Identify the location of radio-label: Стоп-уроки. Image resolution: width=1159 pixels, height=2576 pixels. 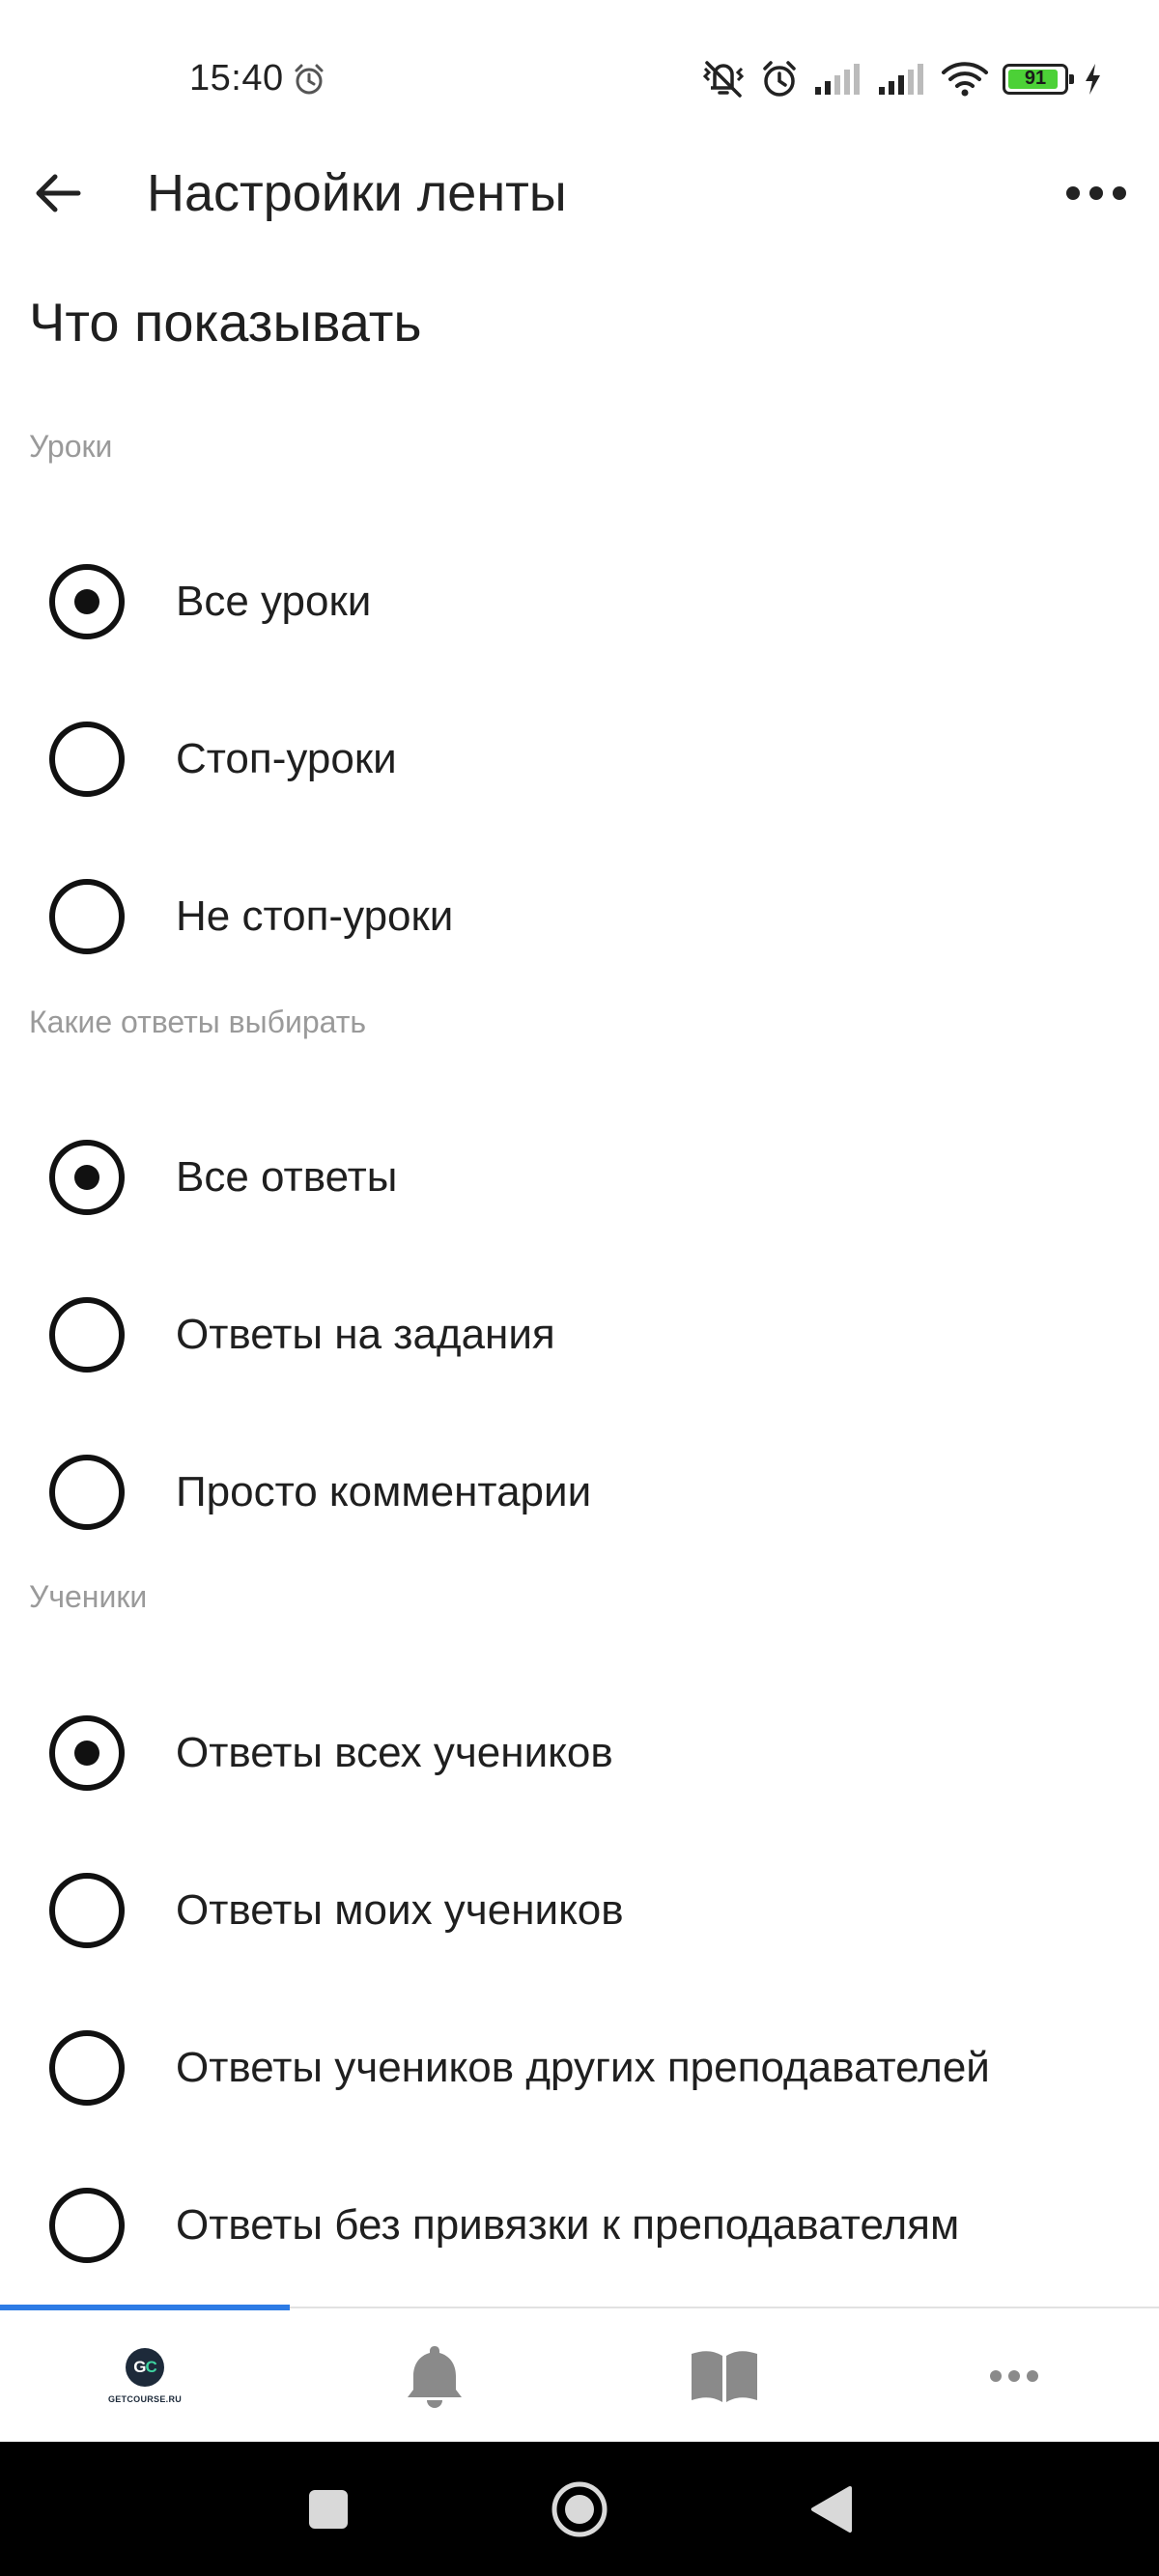
(286, 758).